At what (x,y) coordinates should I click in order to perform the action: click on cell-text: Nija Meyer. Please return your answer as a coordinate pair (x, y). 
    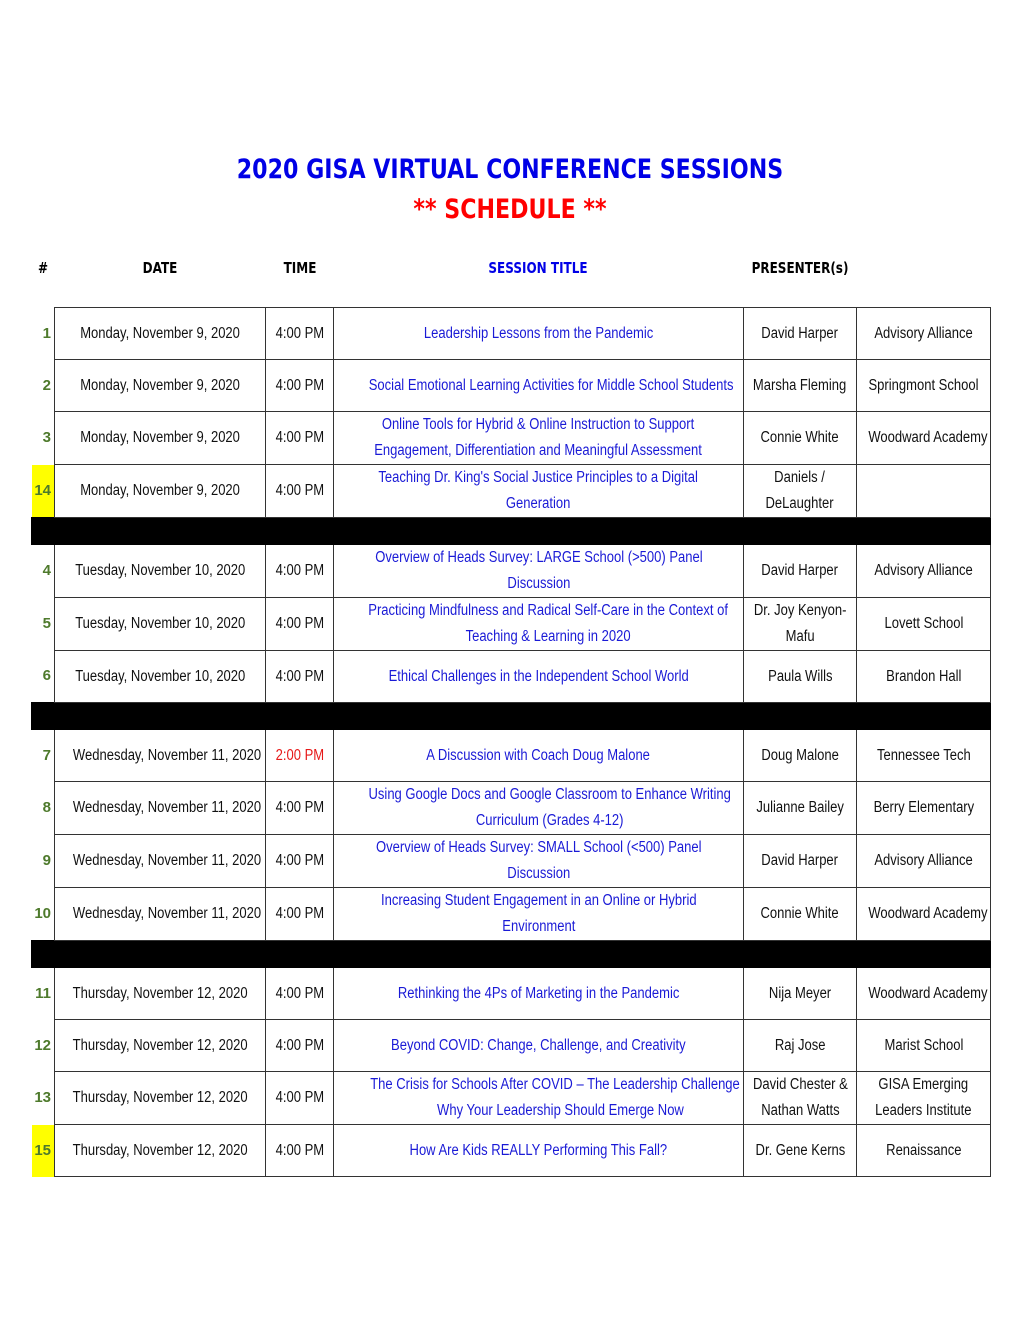
    Looking at the image, I should click on (800, 994).